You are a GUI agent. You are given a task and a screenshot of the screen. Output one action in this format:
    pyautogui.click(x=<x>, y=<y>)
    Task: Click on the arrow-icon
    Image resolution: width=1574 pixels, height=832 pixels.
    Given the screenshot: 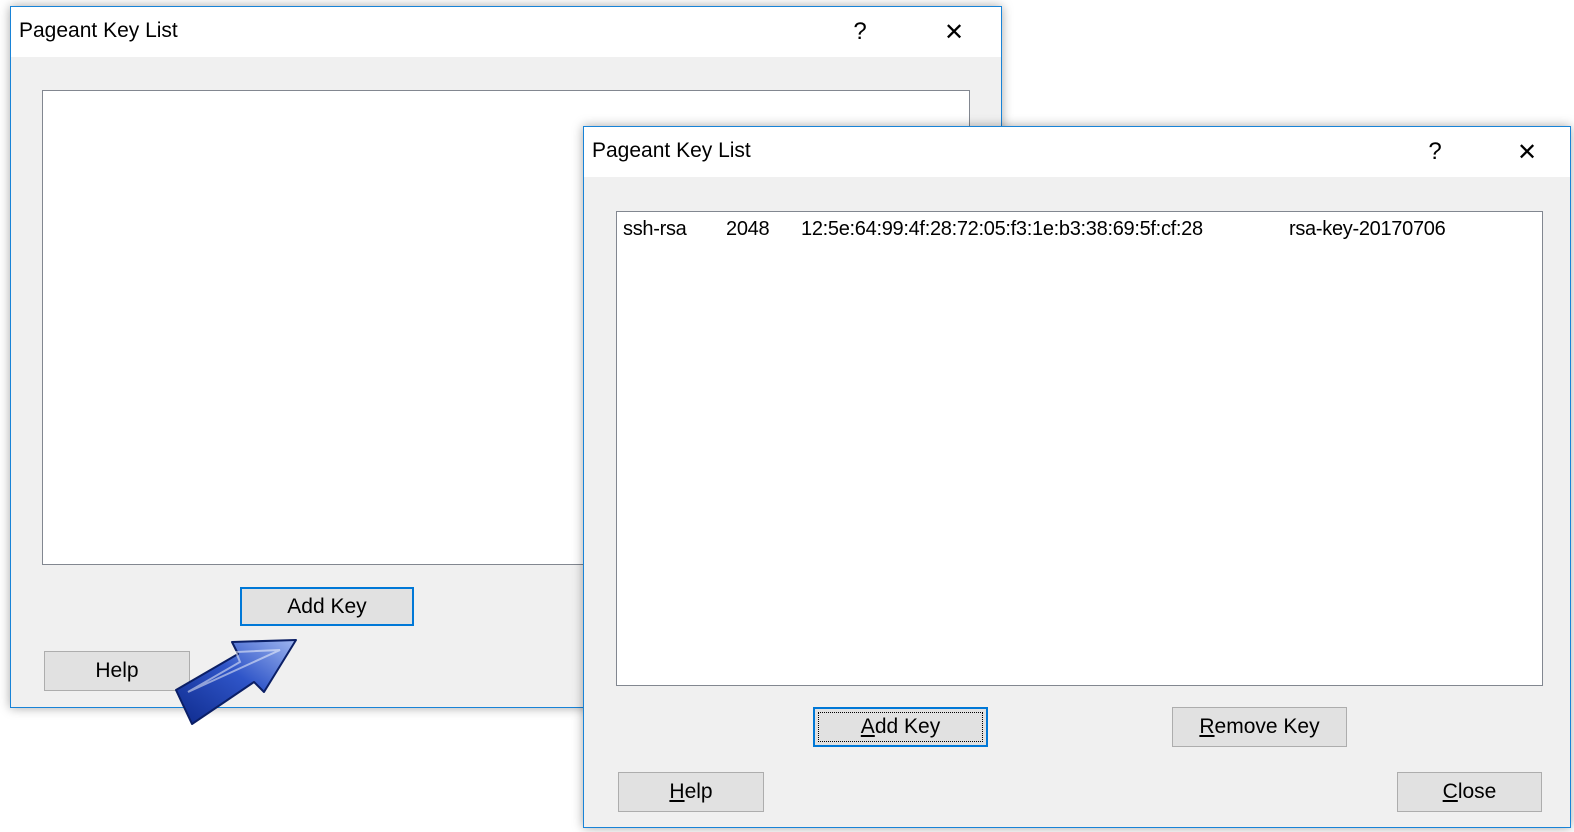 What is the action you would take?
    pyautogui.click(x=236, y=682)
    